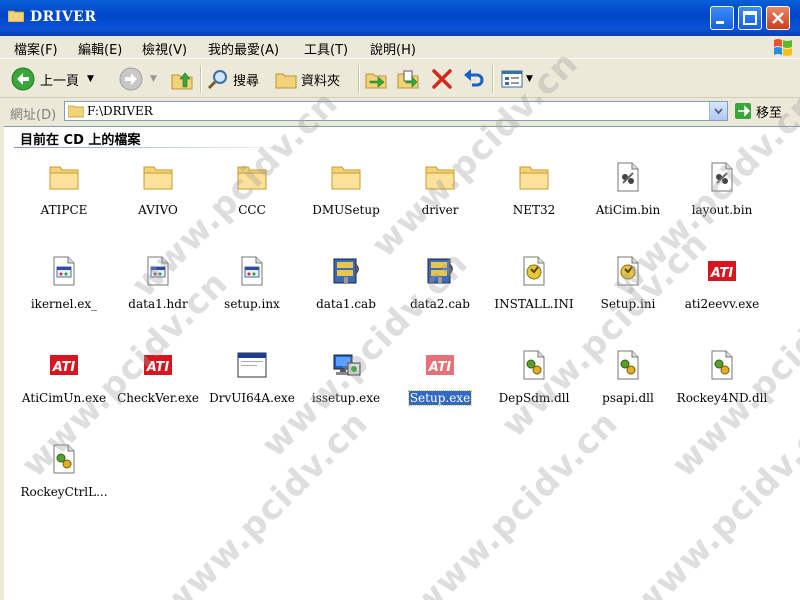  Describe the element at coordinates (396, 111) in the screenshot. I see `address-field: F:\DRIVER` at that location.